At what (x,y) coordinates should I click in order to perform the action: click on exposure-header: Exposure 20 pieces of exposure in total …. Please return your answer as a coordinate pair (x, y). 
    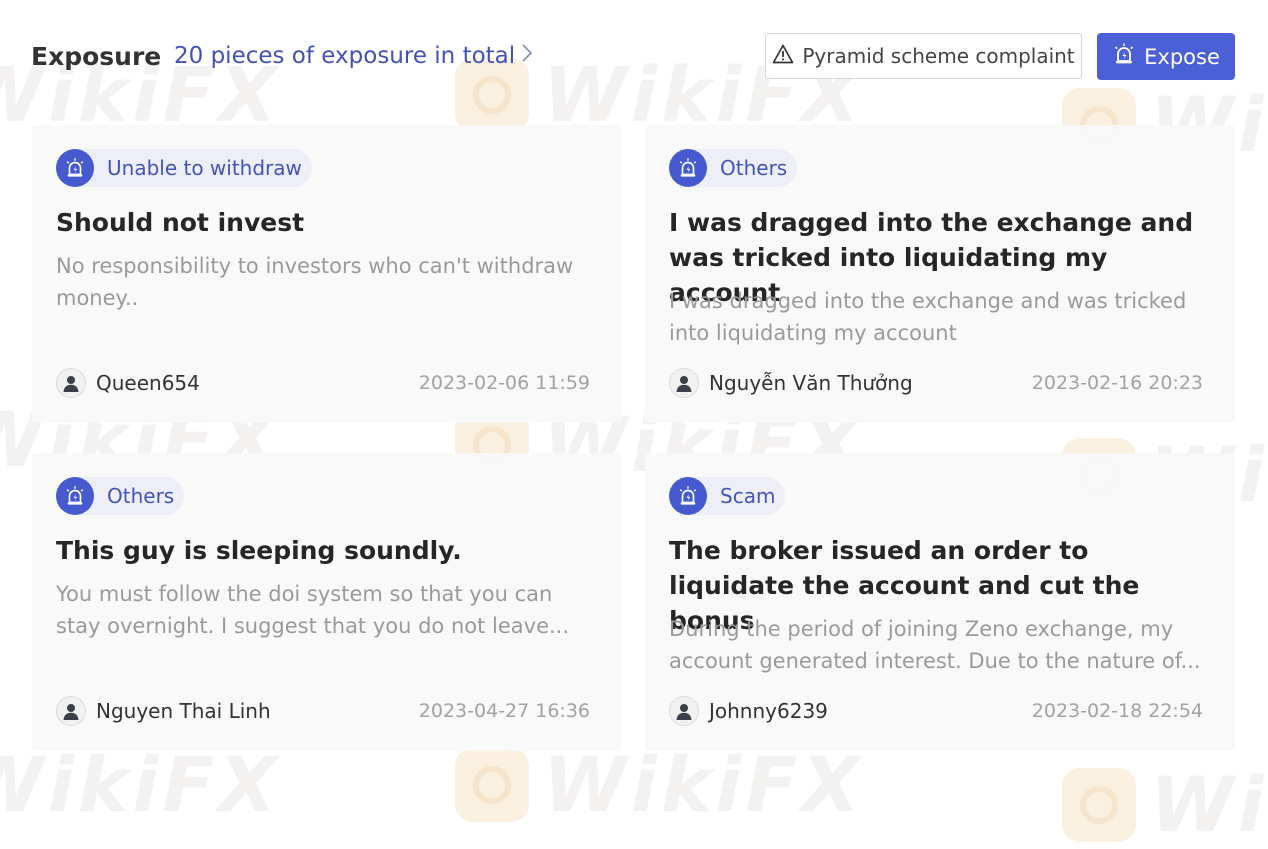
    Looking at the image, I should click on (634, 57).